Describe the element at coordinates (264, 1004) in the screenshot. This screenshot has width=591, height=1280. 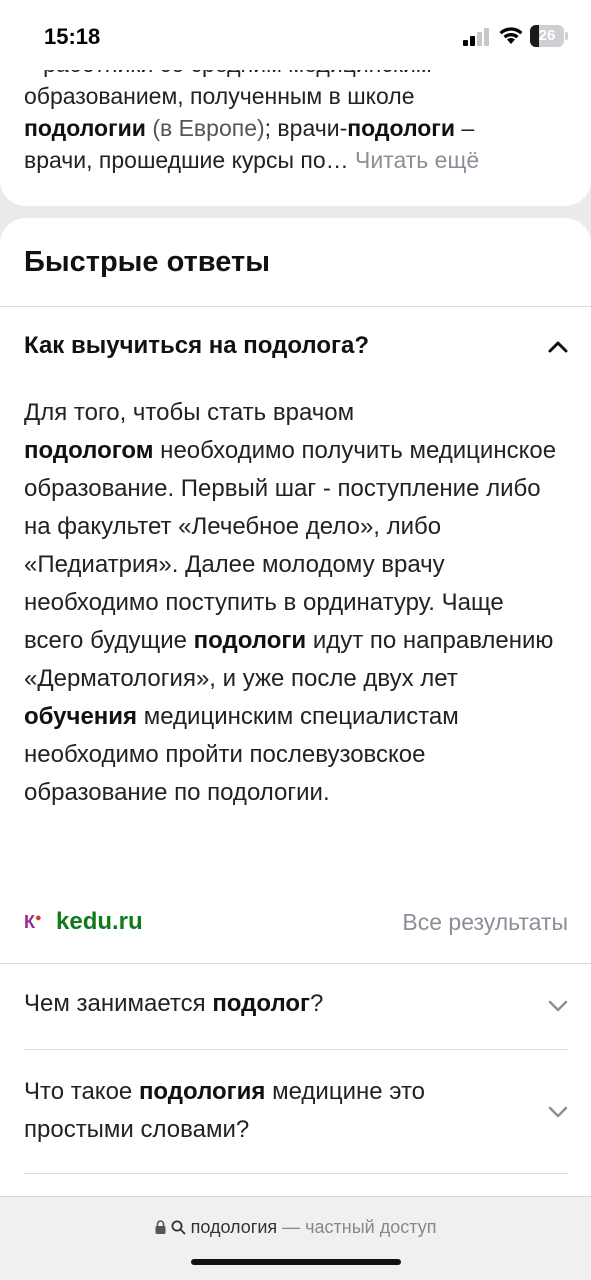
I see `question-item: Чем занимается подолог?` at that location.